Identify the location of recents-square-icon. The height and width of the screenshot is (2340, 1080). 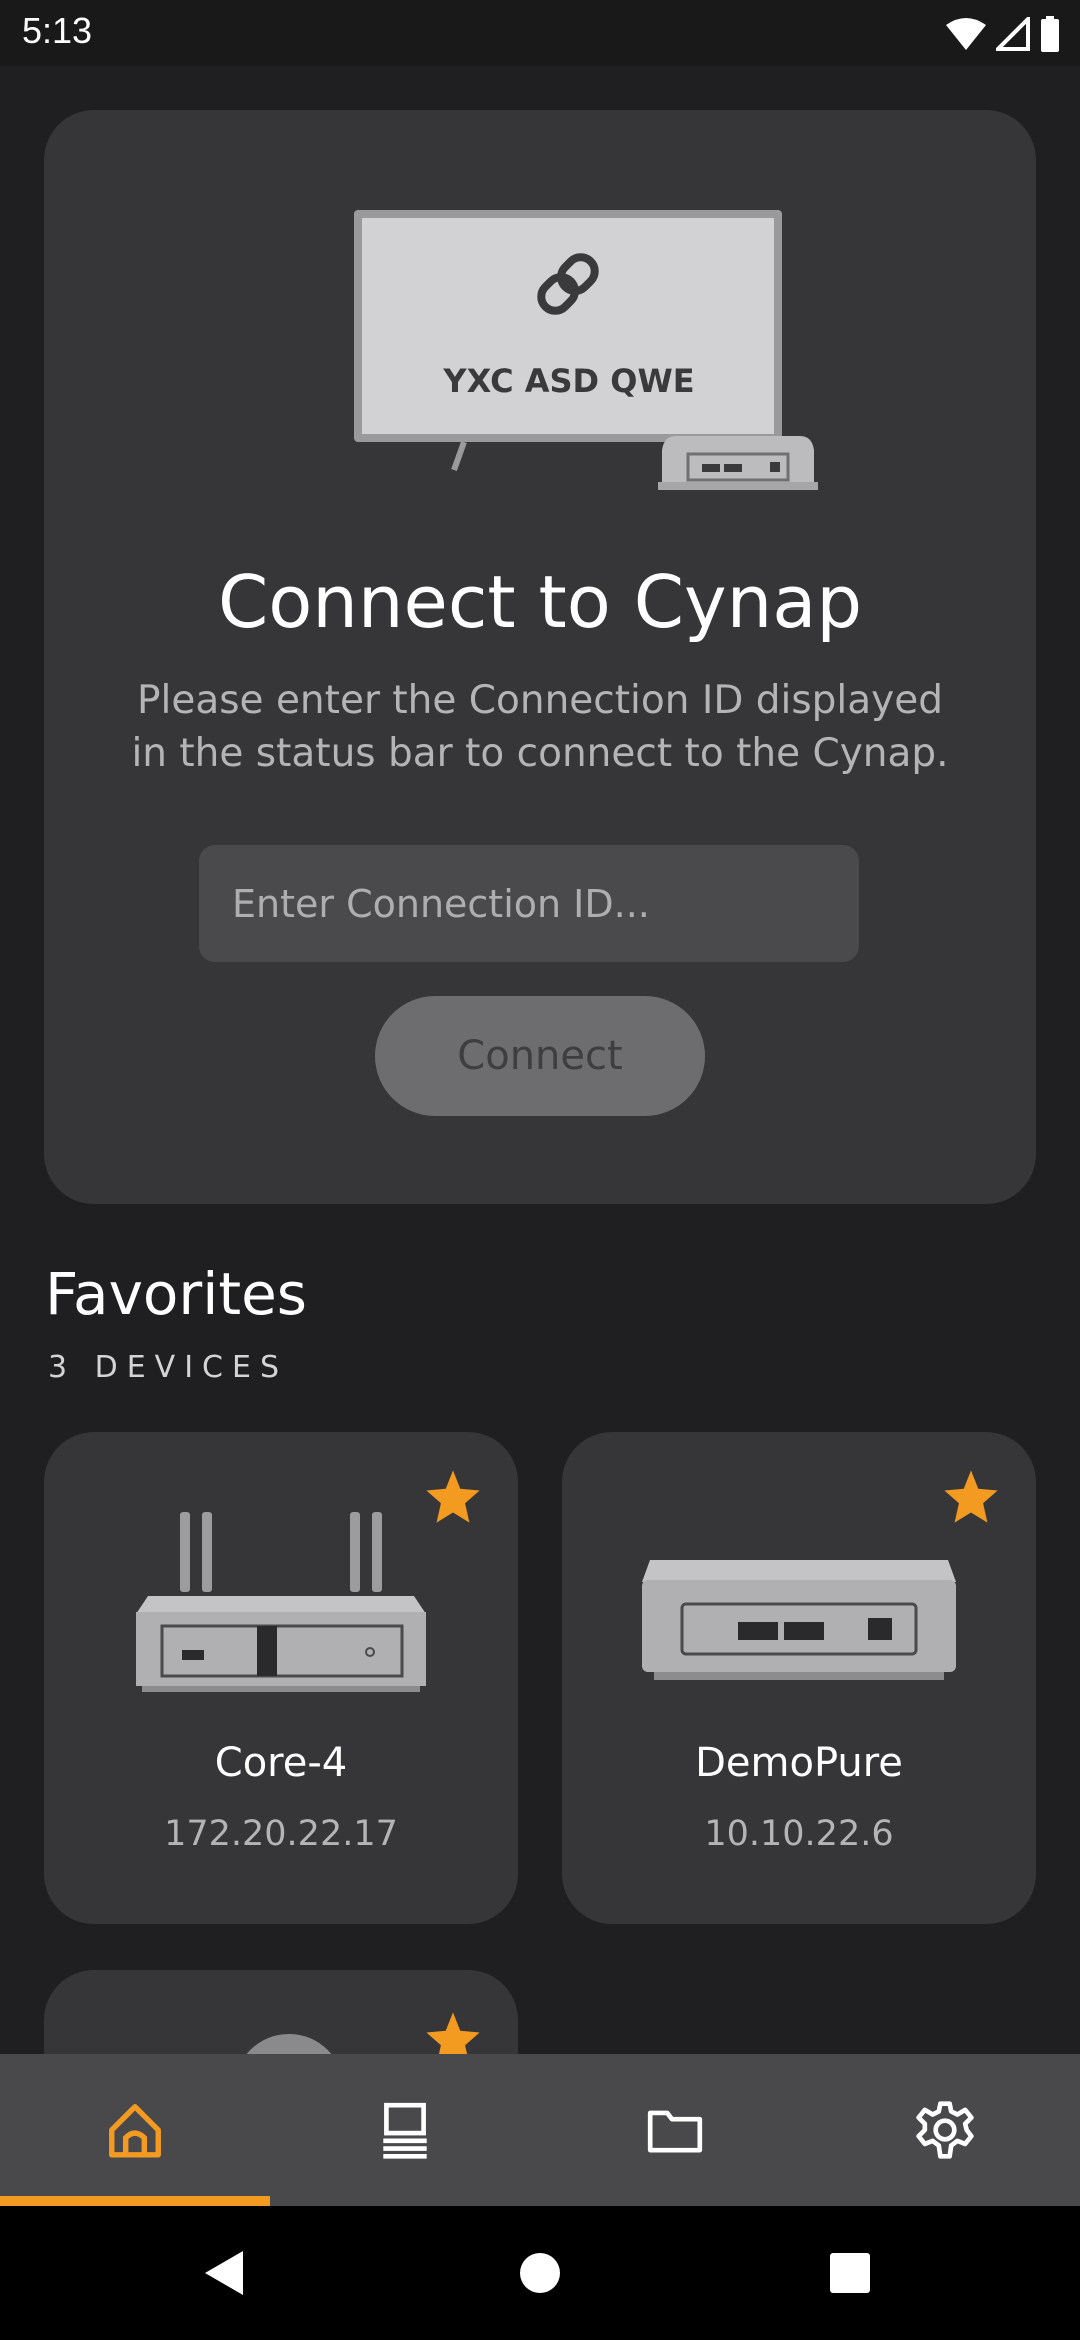
(850, 2273).